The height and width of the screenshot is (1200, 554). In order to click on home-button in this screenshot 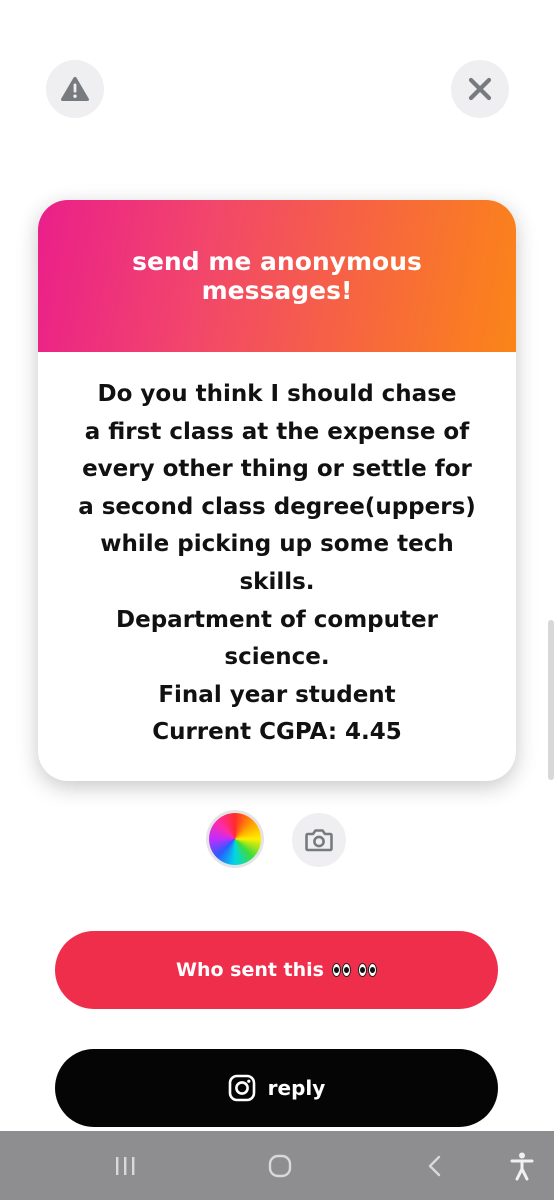, I will do `click(280, 1165)`.